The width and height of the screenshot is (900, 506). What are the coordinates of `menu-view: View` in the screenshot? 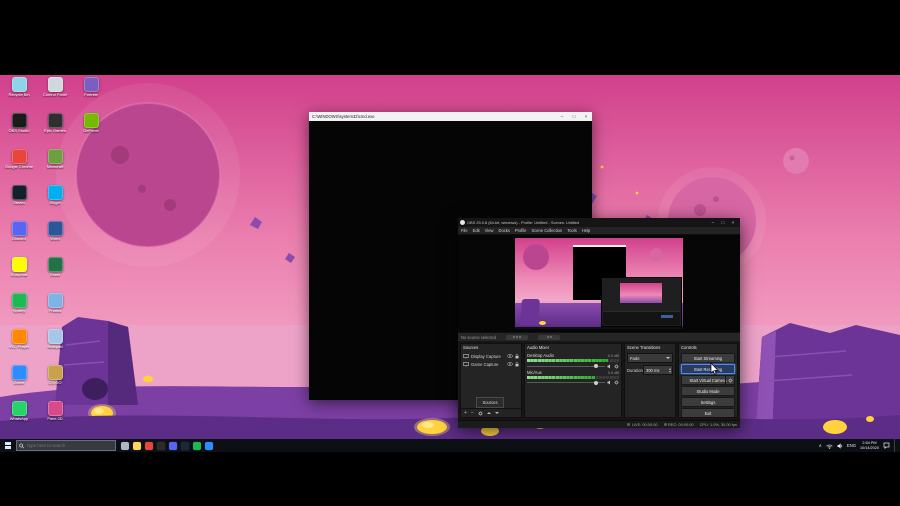 It's located at (489, 230).